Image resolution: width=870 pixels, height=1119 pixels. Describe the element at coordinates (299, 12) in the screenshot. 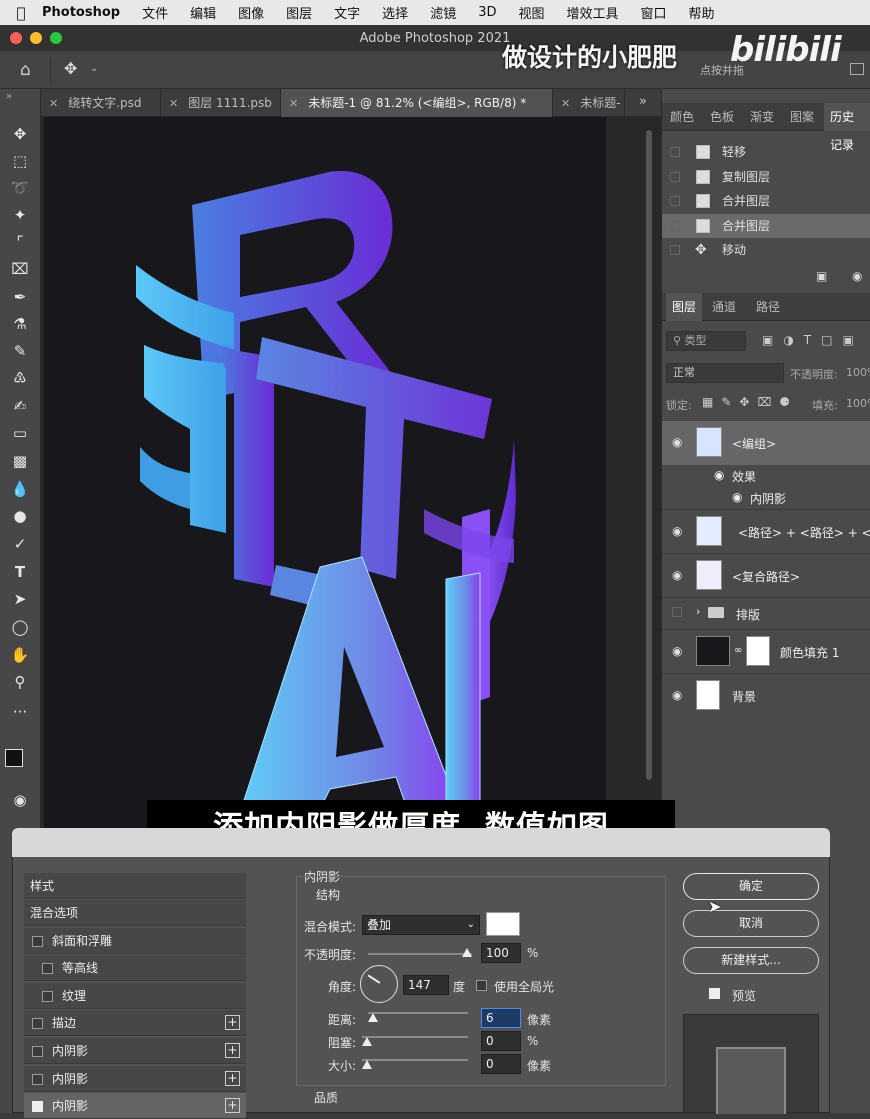

I see `menu-layer: 图层` at that location.